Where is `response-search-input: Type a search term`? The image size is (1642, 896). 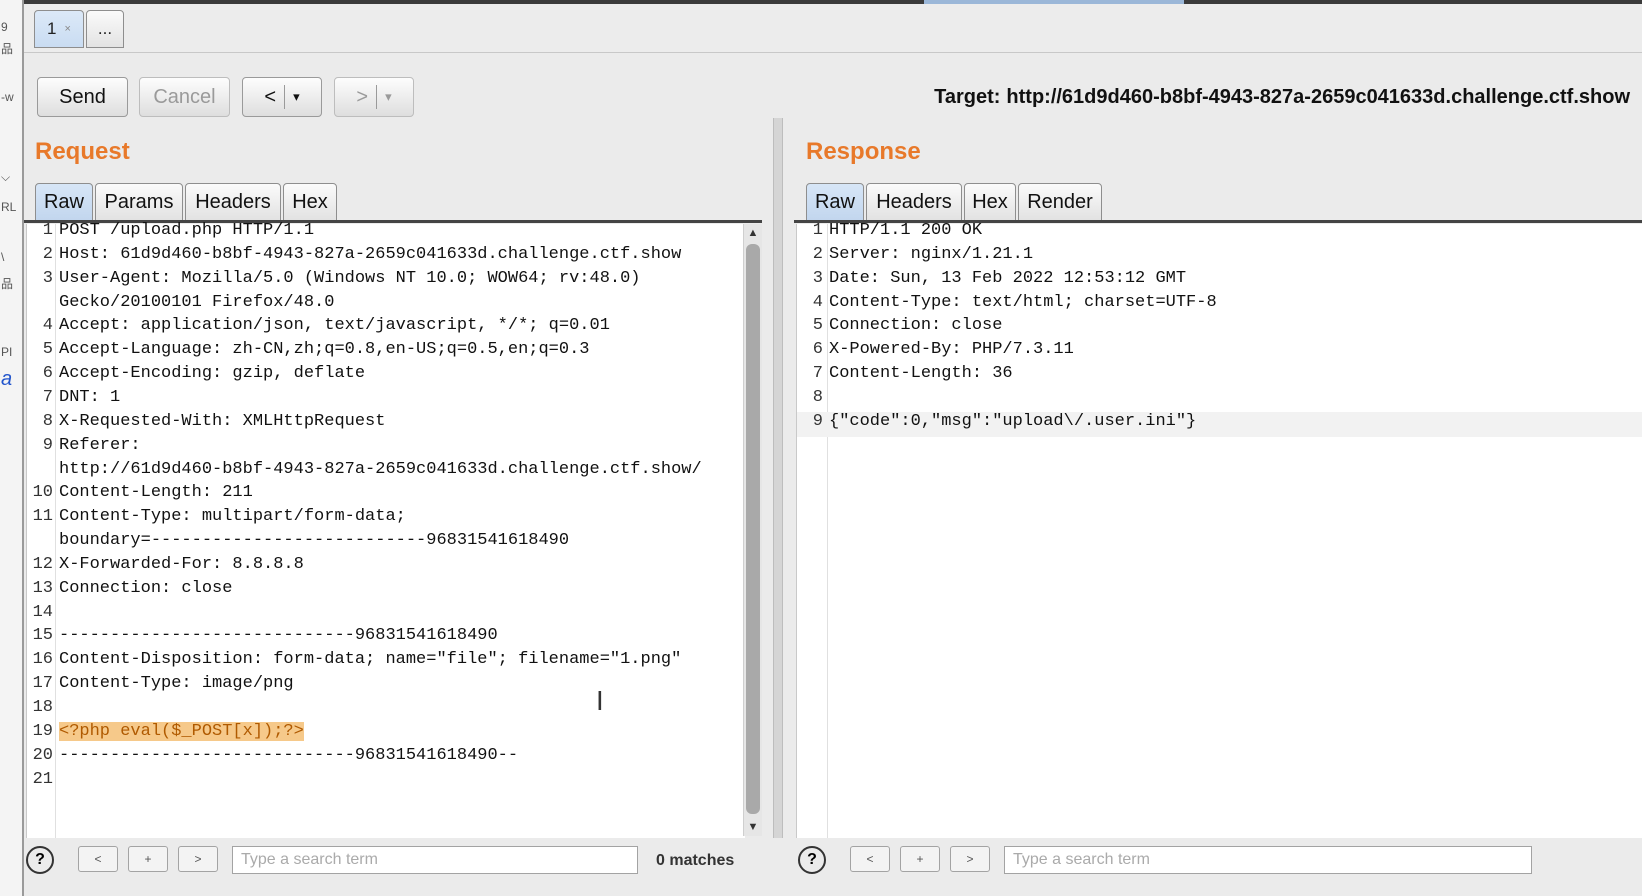
response-search-input: Type a search term is located at coordinates (1268, 860).